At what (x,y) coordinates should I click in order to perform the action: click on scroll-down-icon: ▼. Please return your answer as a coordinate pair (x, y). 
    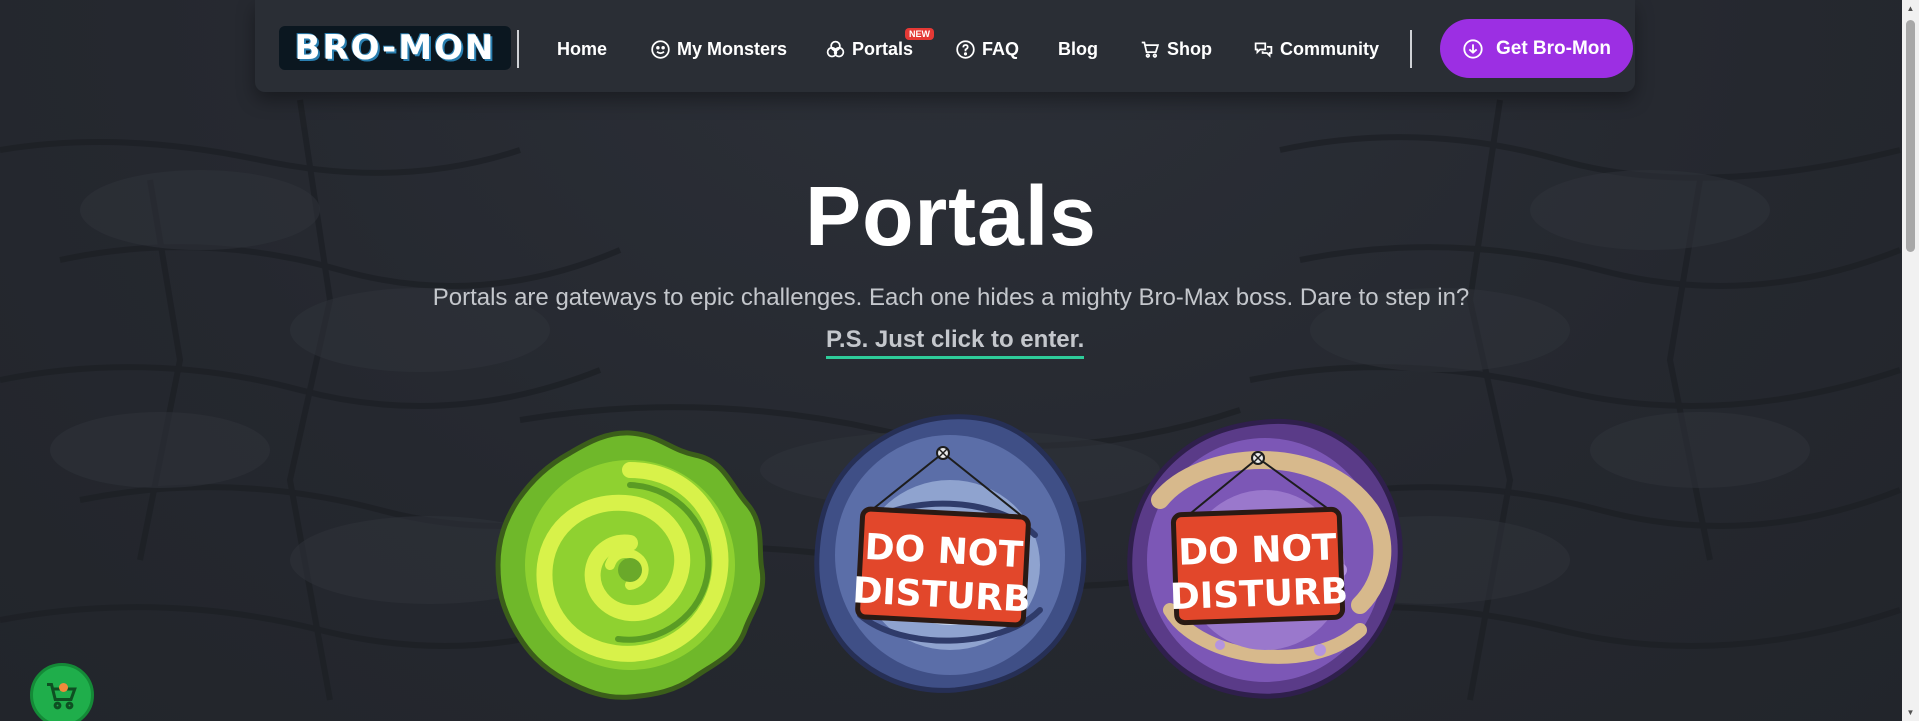
    Looking at the image, I should click on (1910, 712).